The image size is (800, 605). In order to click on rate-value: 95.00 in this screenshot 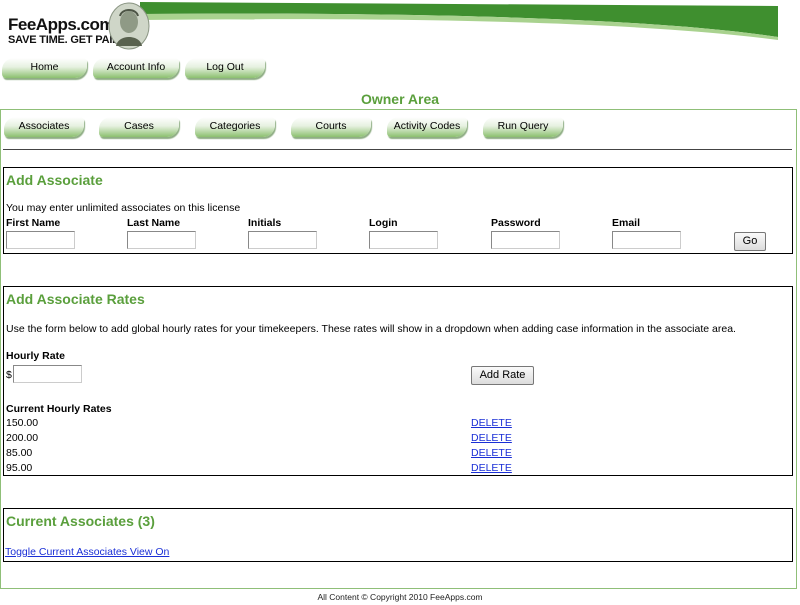, I will do `click(19, 468)`.